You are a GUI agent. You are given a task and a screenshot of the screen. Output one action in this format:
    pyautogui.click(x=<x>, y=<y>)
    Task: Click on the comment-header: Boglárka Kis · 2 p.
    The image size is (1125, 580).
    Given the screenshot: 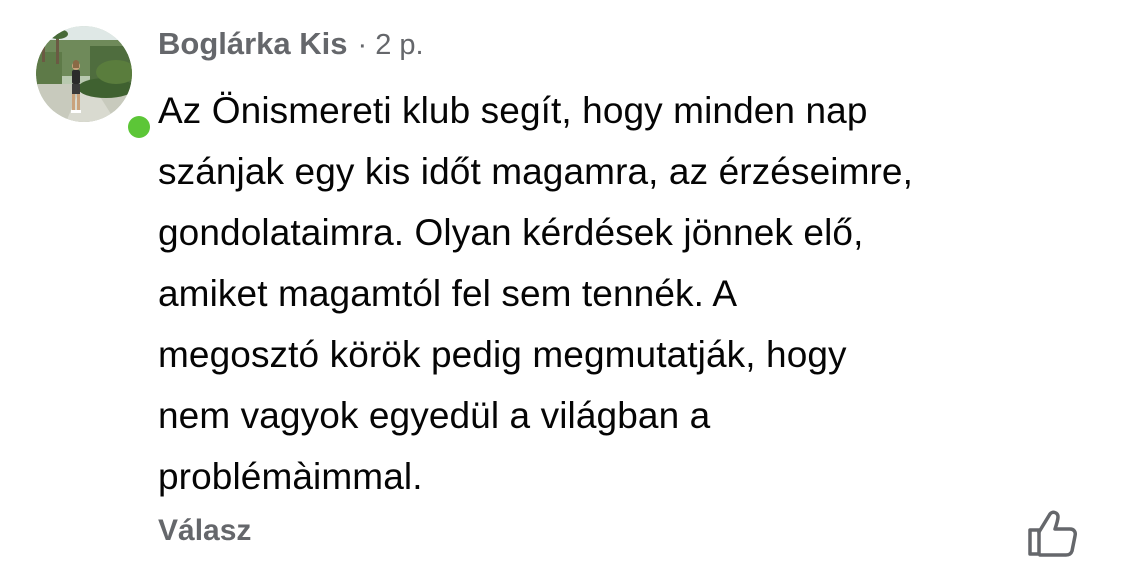 What is the action you would take?
    pyautogui.click(x=291, y=48)
    